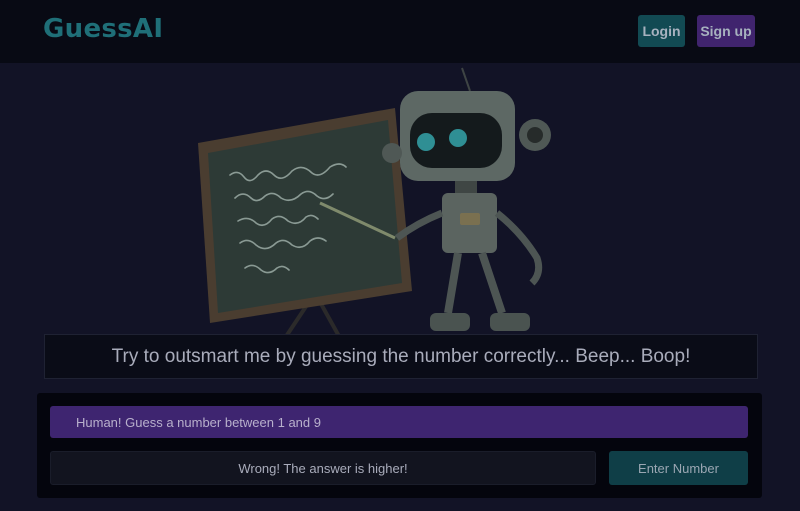 The image size is (800, 511). What do you see at coordinates (400, 31) in the screenshot?
I see `navbar: GuessAI Login Sign up` at bounding box center [400, 31].